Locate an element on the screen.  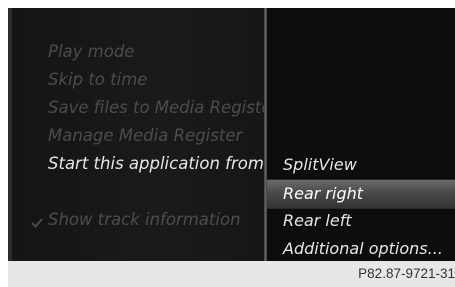
submenu-item-splitview: SplitView is located at coordinates (361, 165).